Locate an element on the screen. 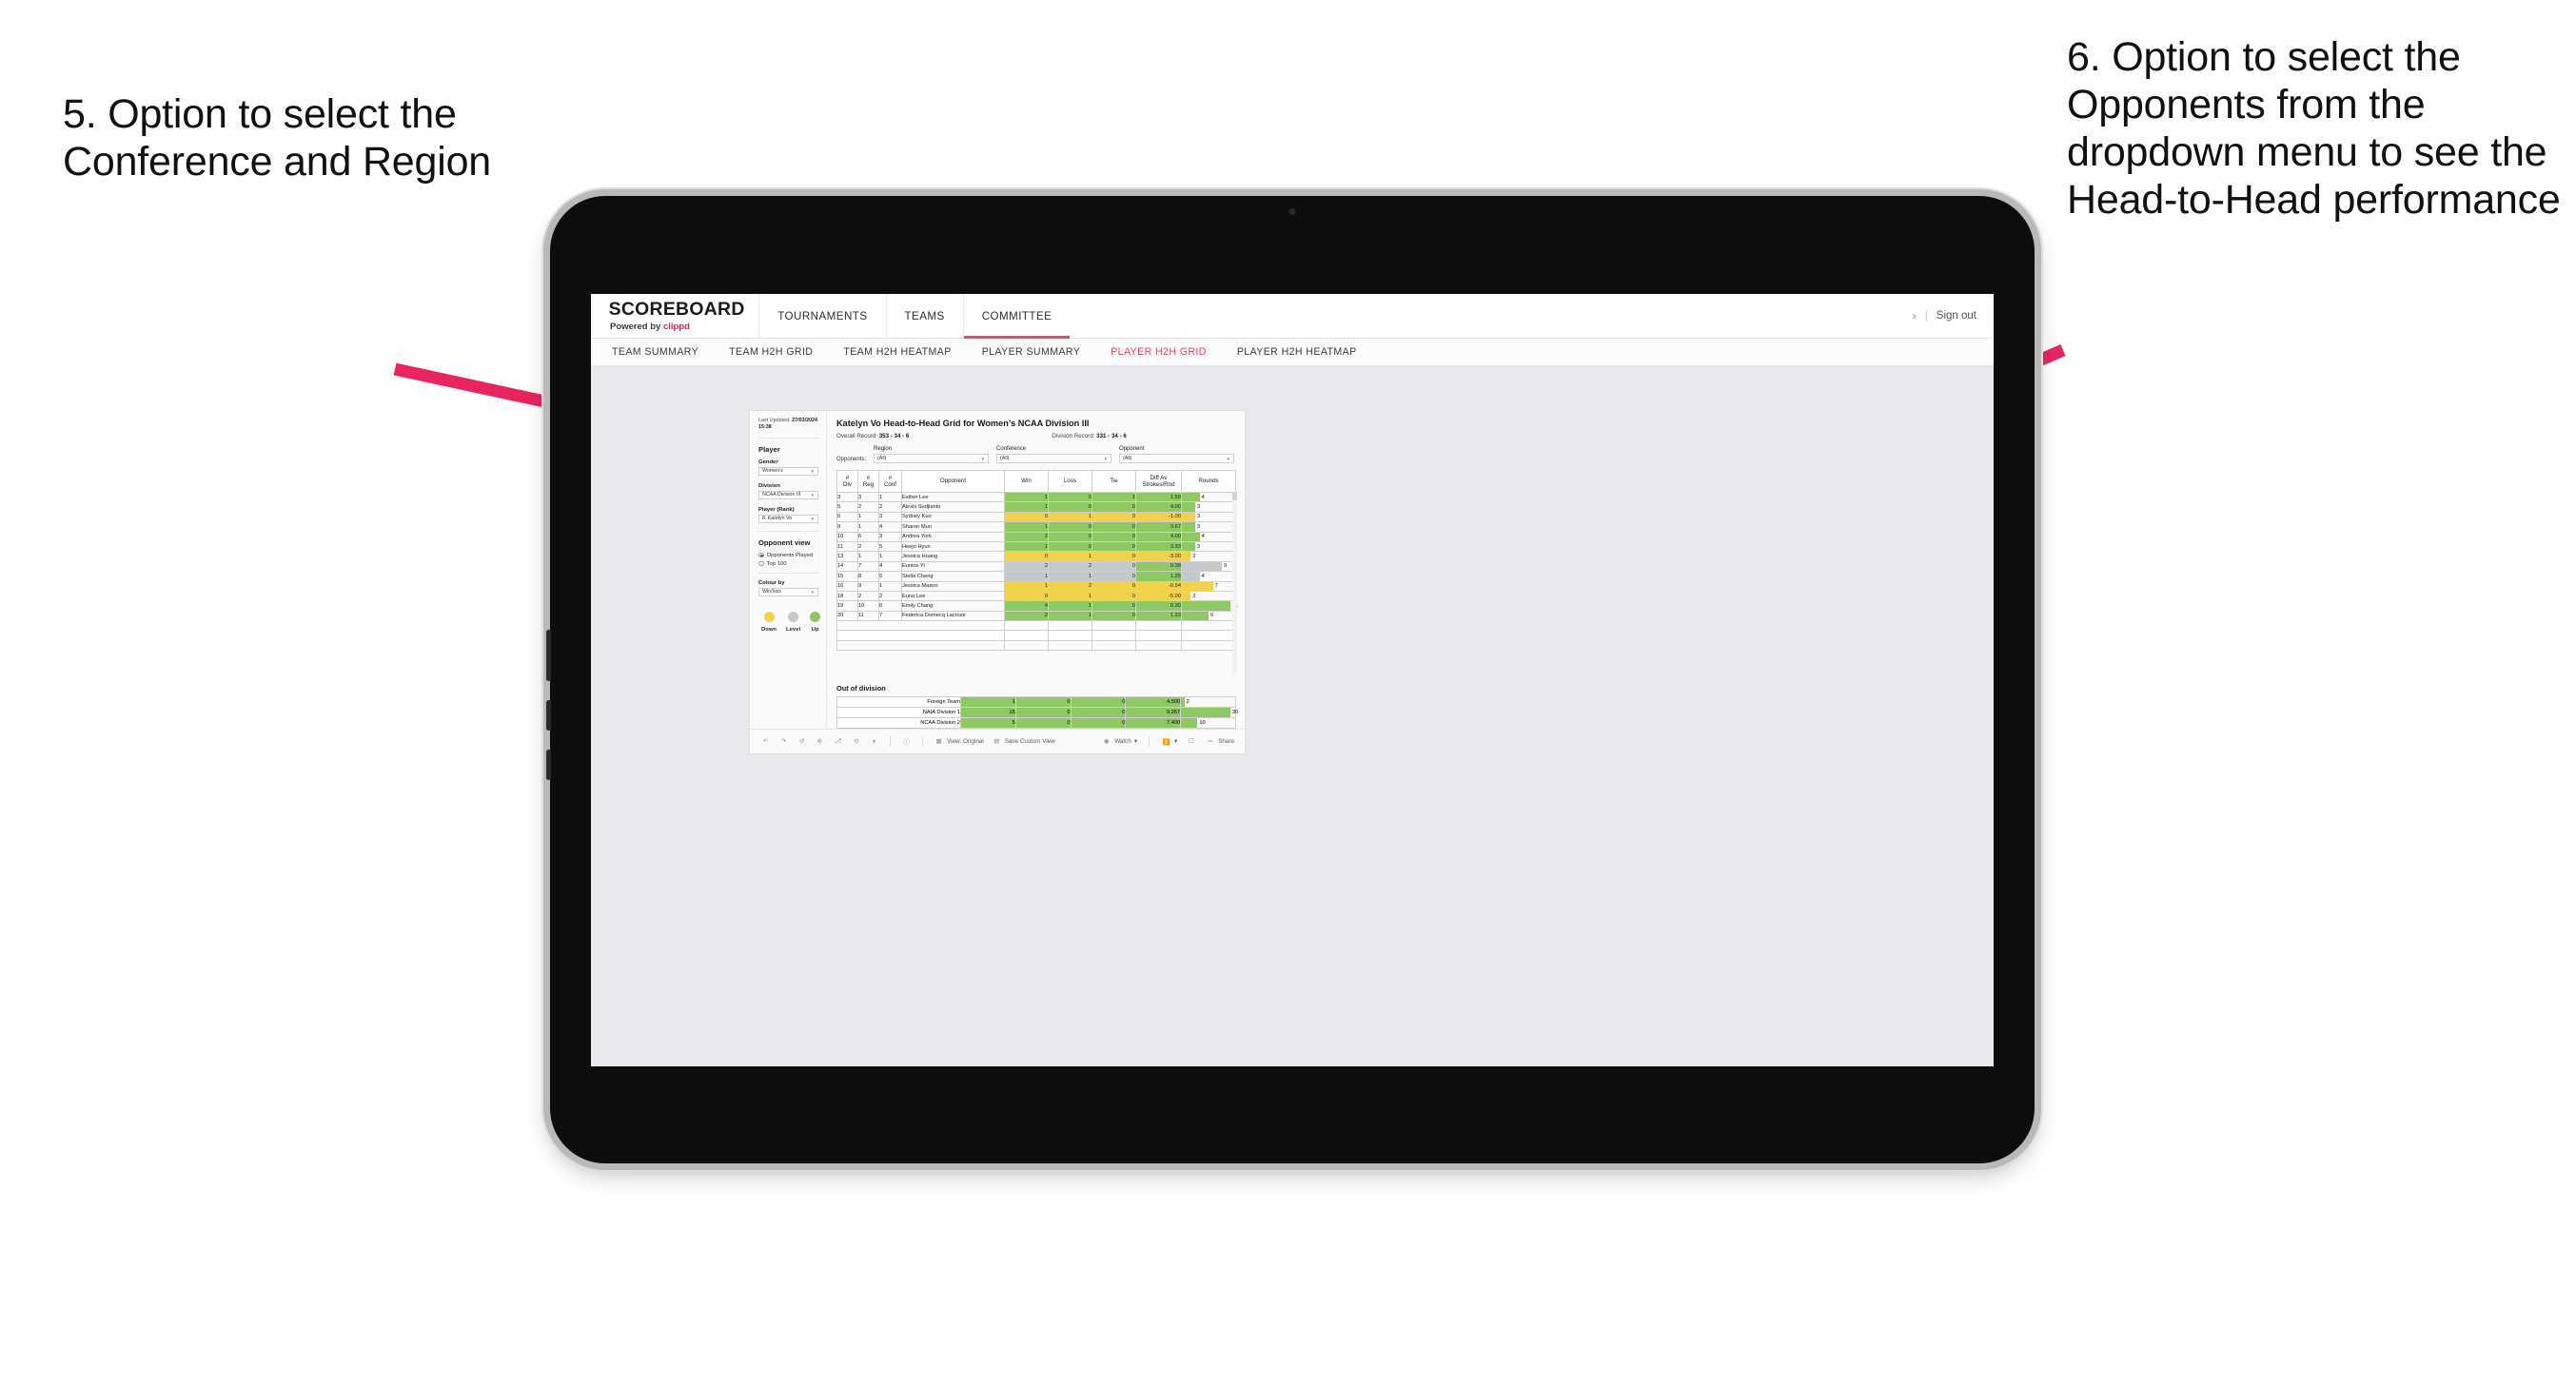 This screenshot has width=2576, height=1386. division-record-value: 331 - 34 - 6 is located at coordinates (1111, 436).